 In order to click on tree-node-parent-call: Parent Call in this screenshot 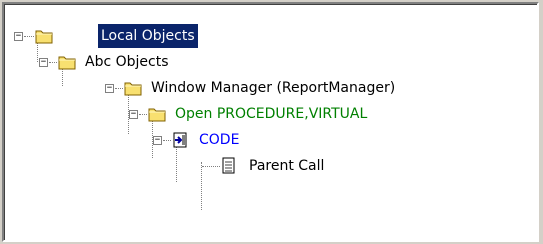, I will do `click(270, 166)`.